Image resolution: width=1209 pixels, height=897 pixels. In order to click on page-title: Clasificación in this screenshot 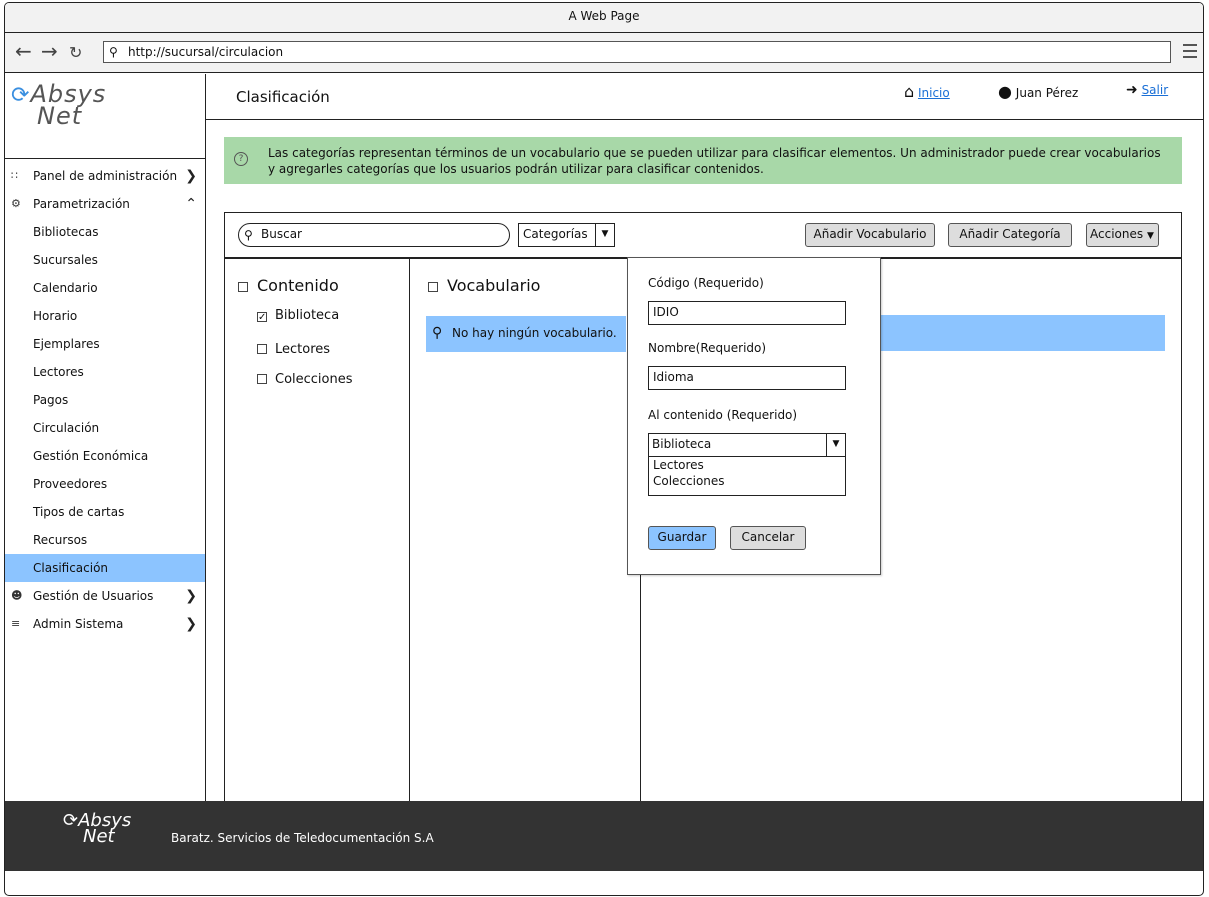, I will do `click(283, 97)`.